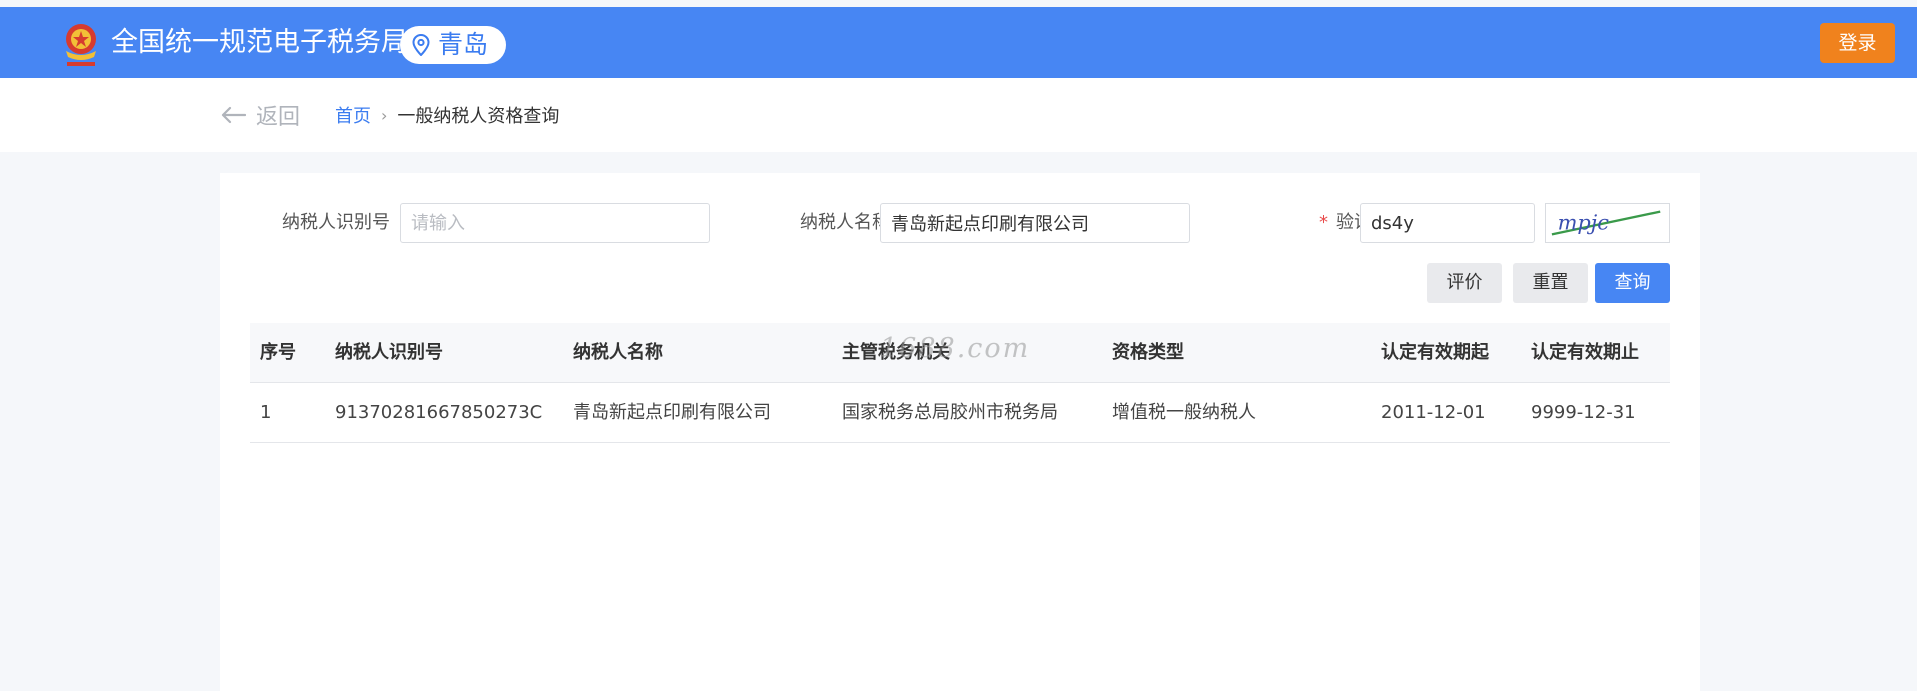  Describe the element at coordinates (672, 412) in the screenshot. I see `table-cell: 青岛新起点印刷有限公司` at that location.